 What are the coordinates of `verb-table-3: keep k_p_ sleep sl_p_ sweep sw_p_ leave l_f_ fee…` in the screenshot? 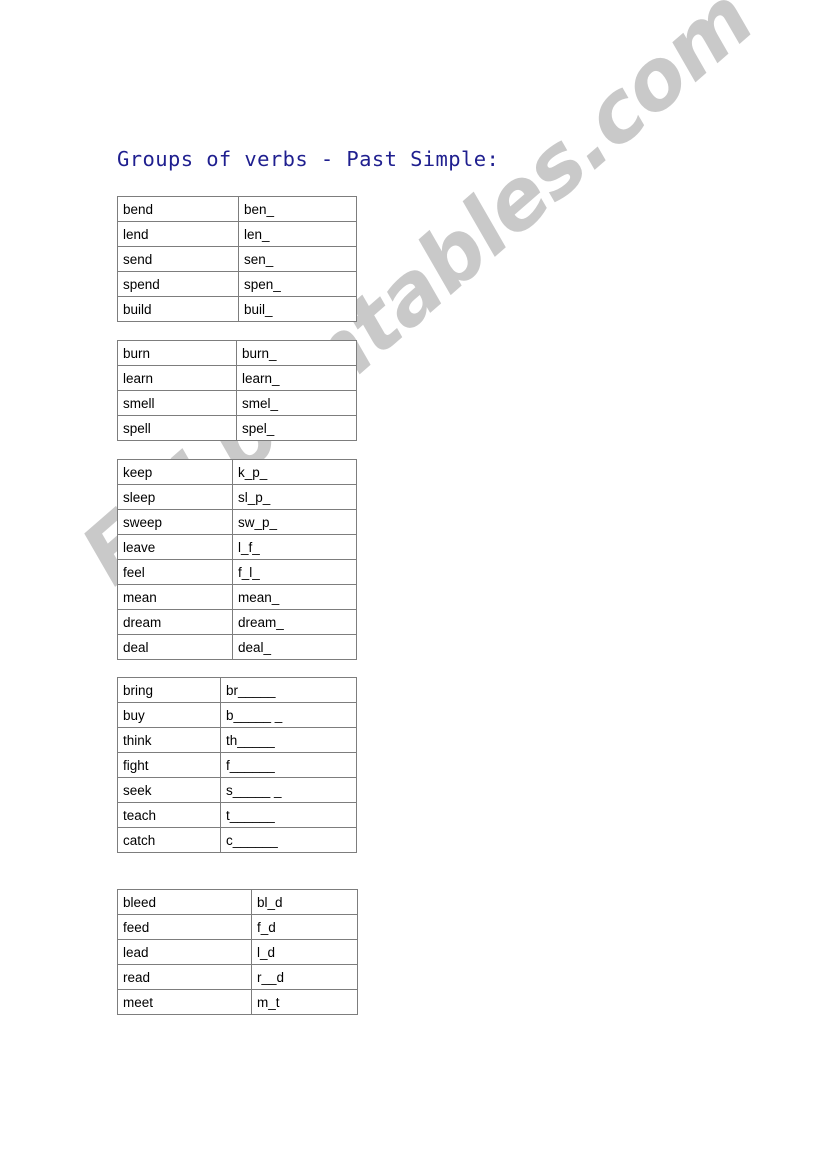 It's located at (237, 559).